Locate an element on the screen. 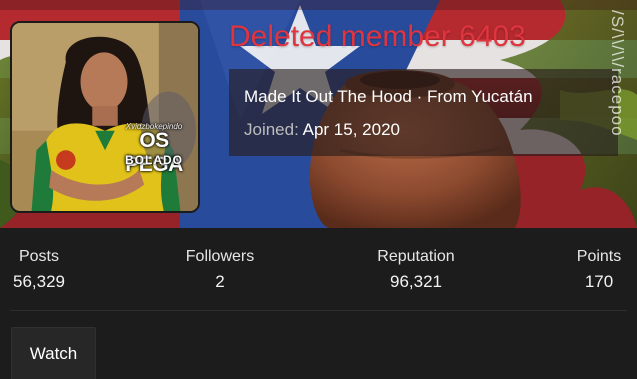 The width and height of the screenshot is (637, 379). stat-followers-label: Followers is located at coordinates (220, 256).